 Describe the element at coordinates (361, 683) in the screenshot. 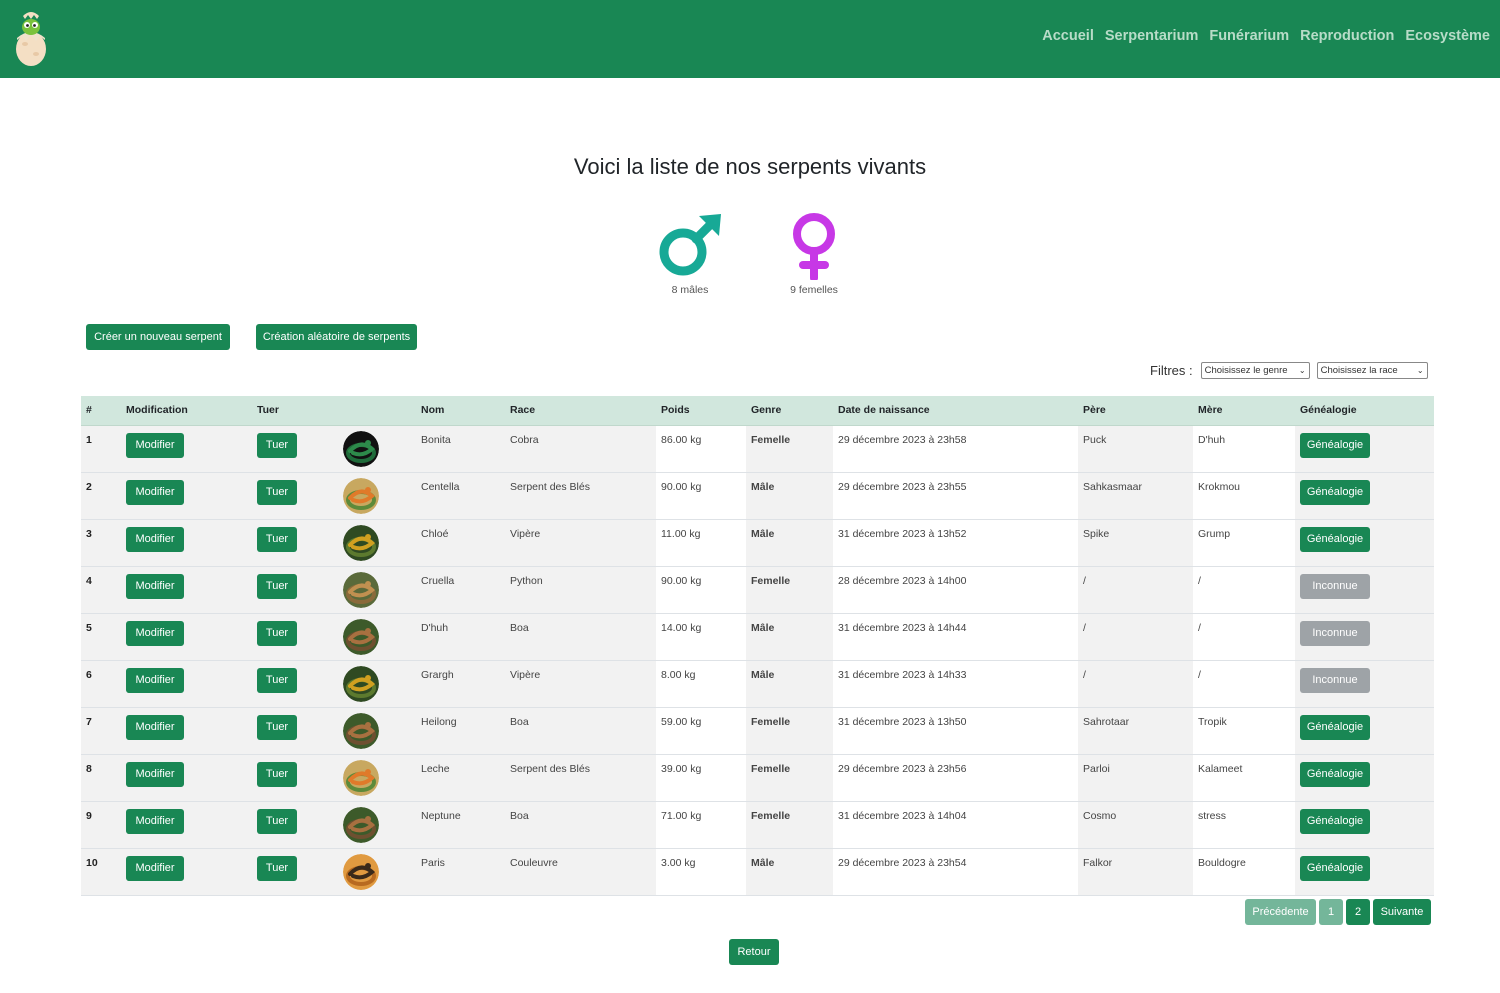

I see `viper-avatar` at that location.